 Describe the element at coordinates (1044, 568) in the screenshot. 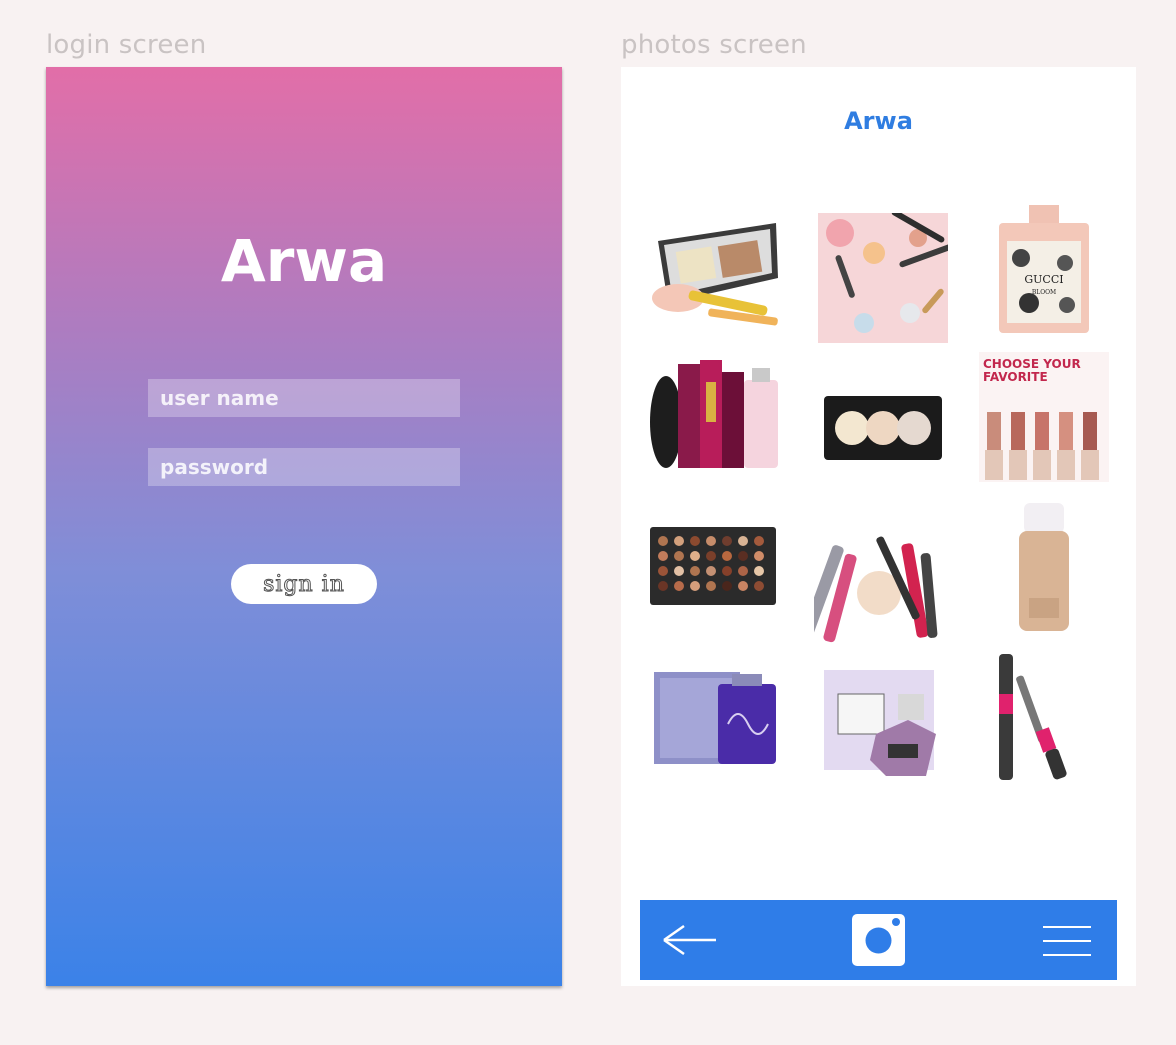

I see `foundation-bottle-photo` at that location.